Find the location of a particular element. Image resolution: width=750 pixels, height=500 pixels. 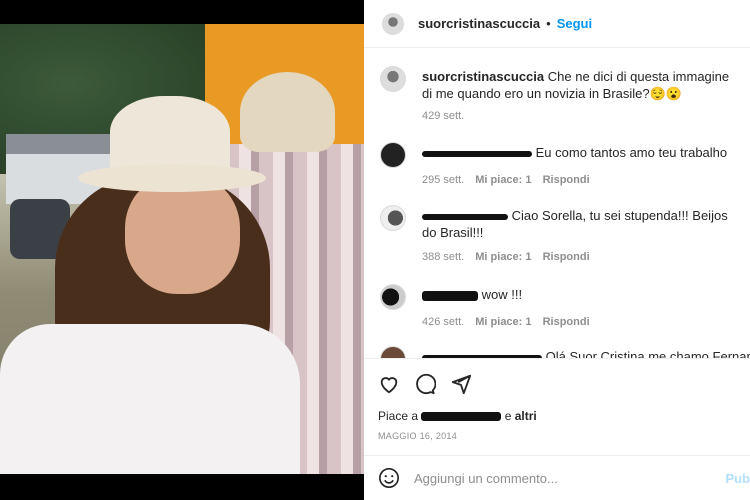

comment-body: Eu como tantos amo teu trabalho is located at coordinates (581, 152).